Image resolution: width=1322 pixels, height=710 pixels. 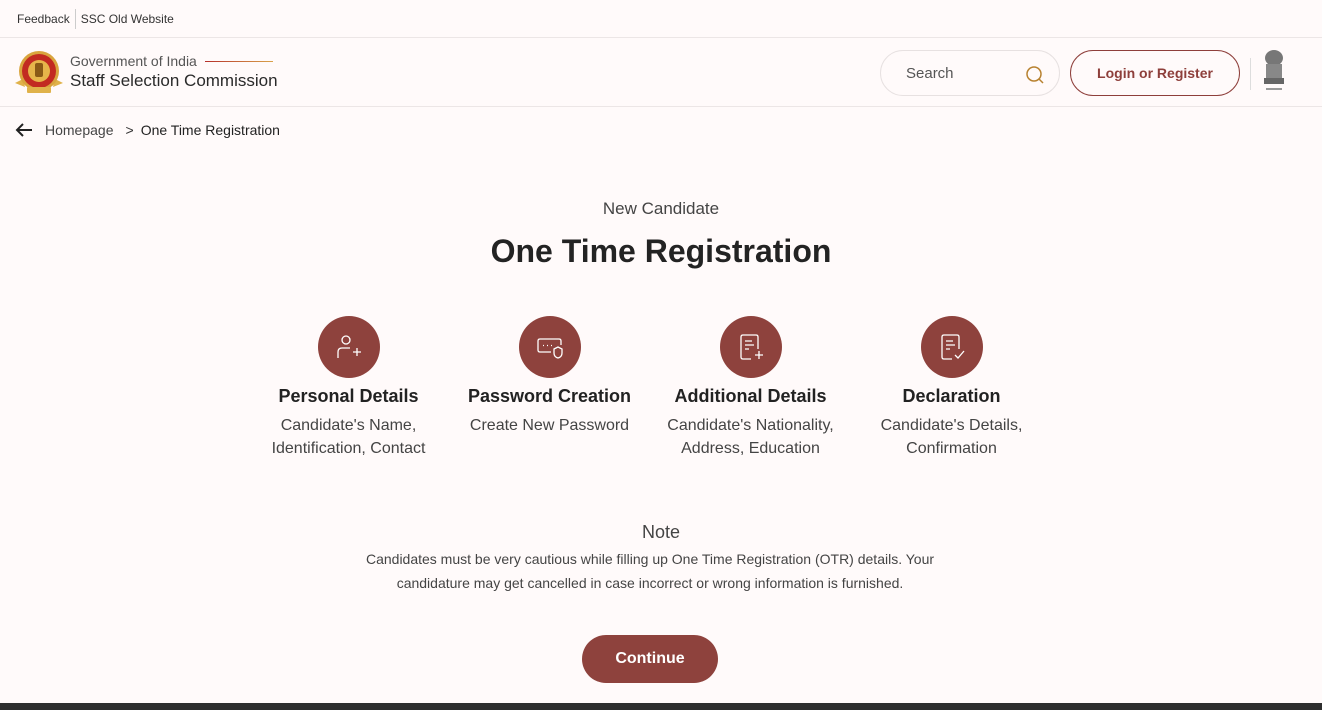 I want to click on ssc-logo-icon, so click(x=39, y=72).